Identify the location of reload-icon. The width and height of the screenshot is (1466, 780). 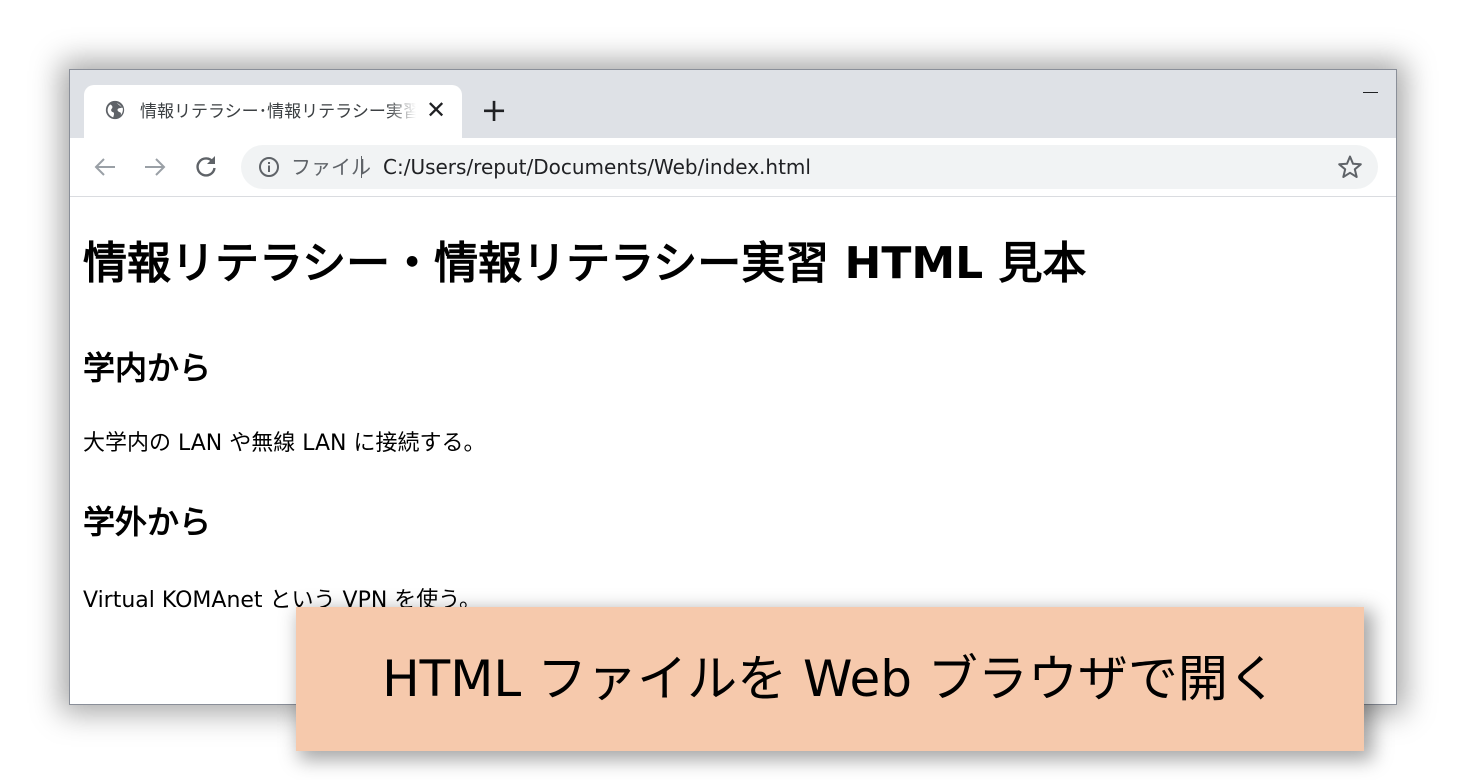
(206, 166).